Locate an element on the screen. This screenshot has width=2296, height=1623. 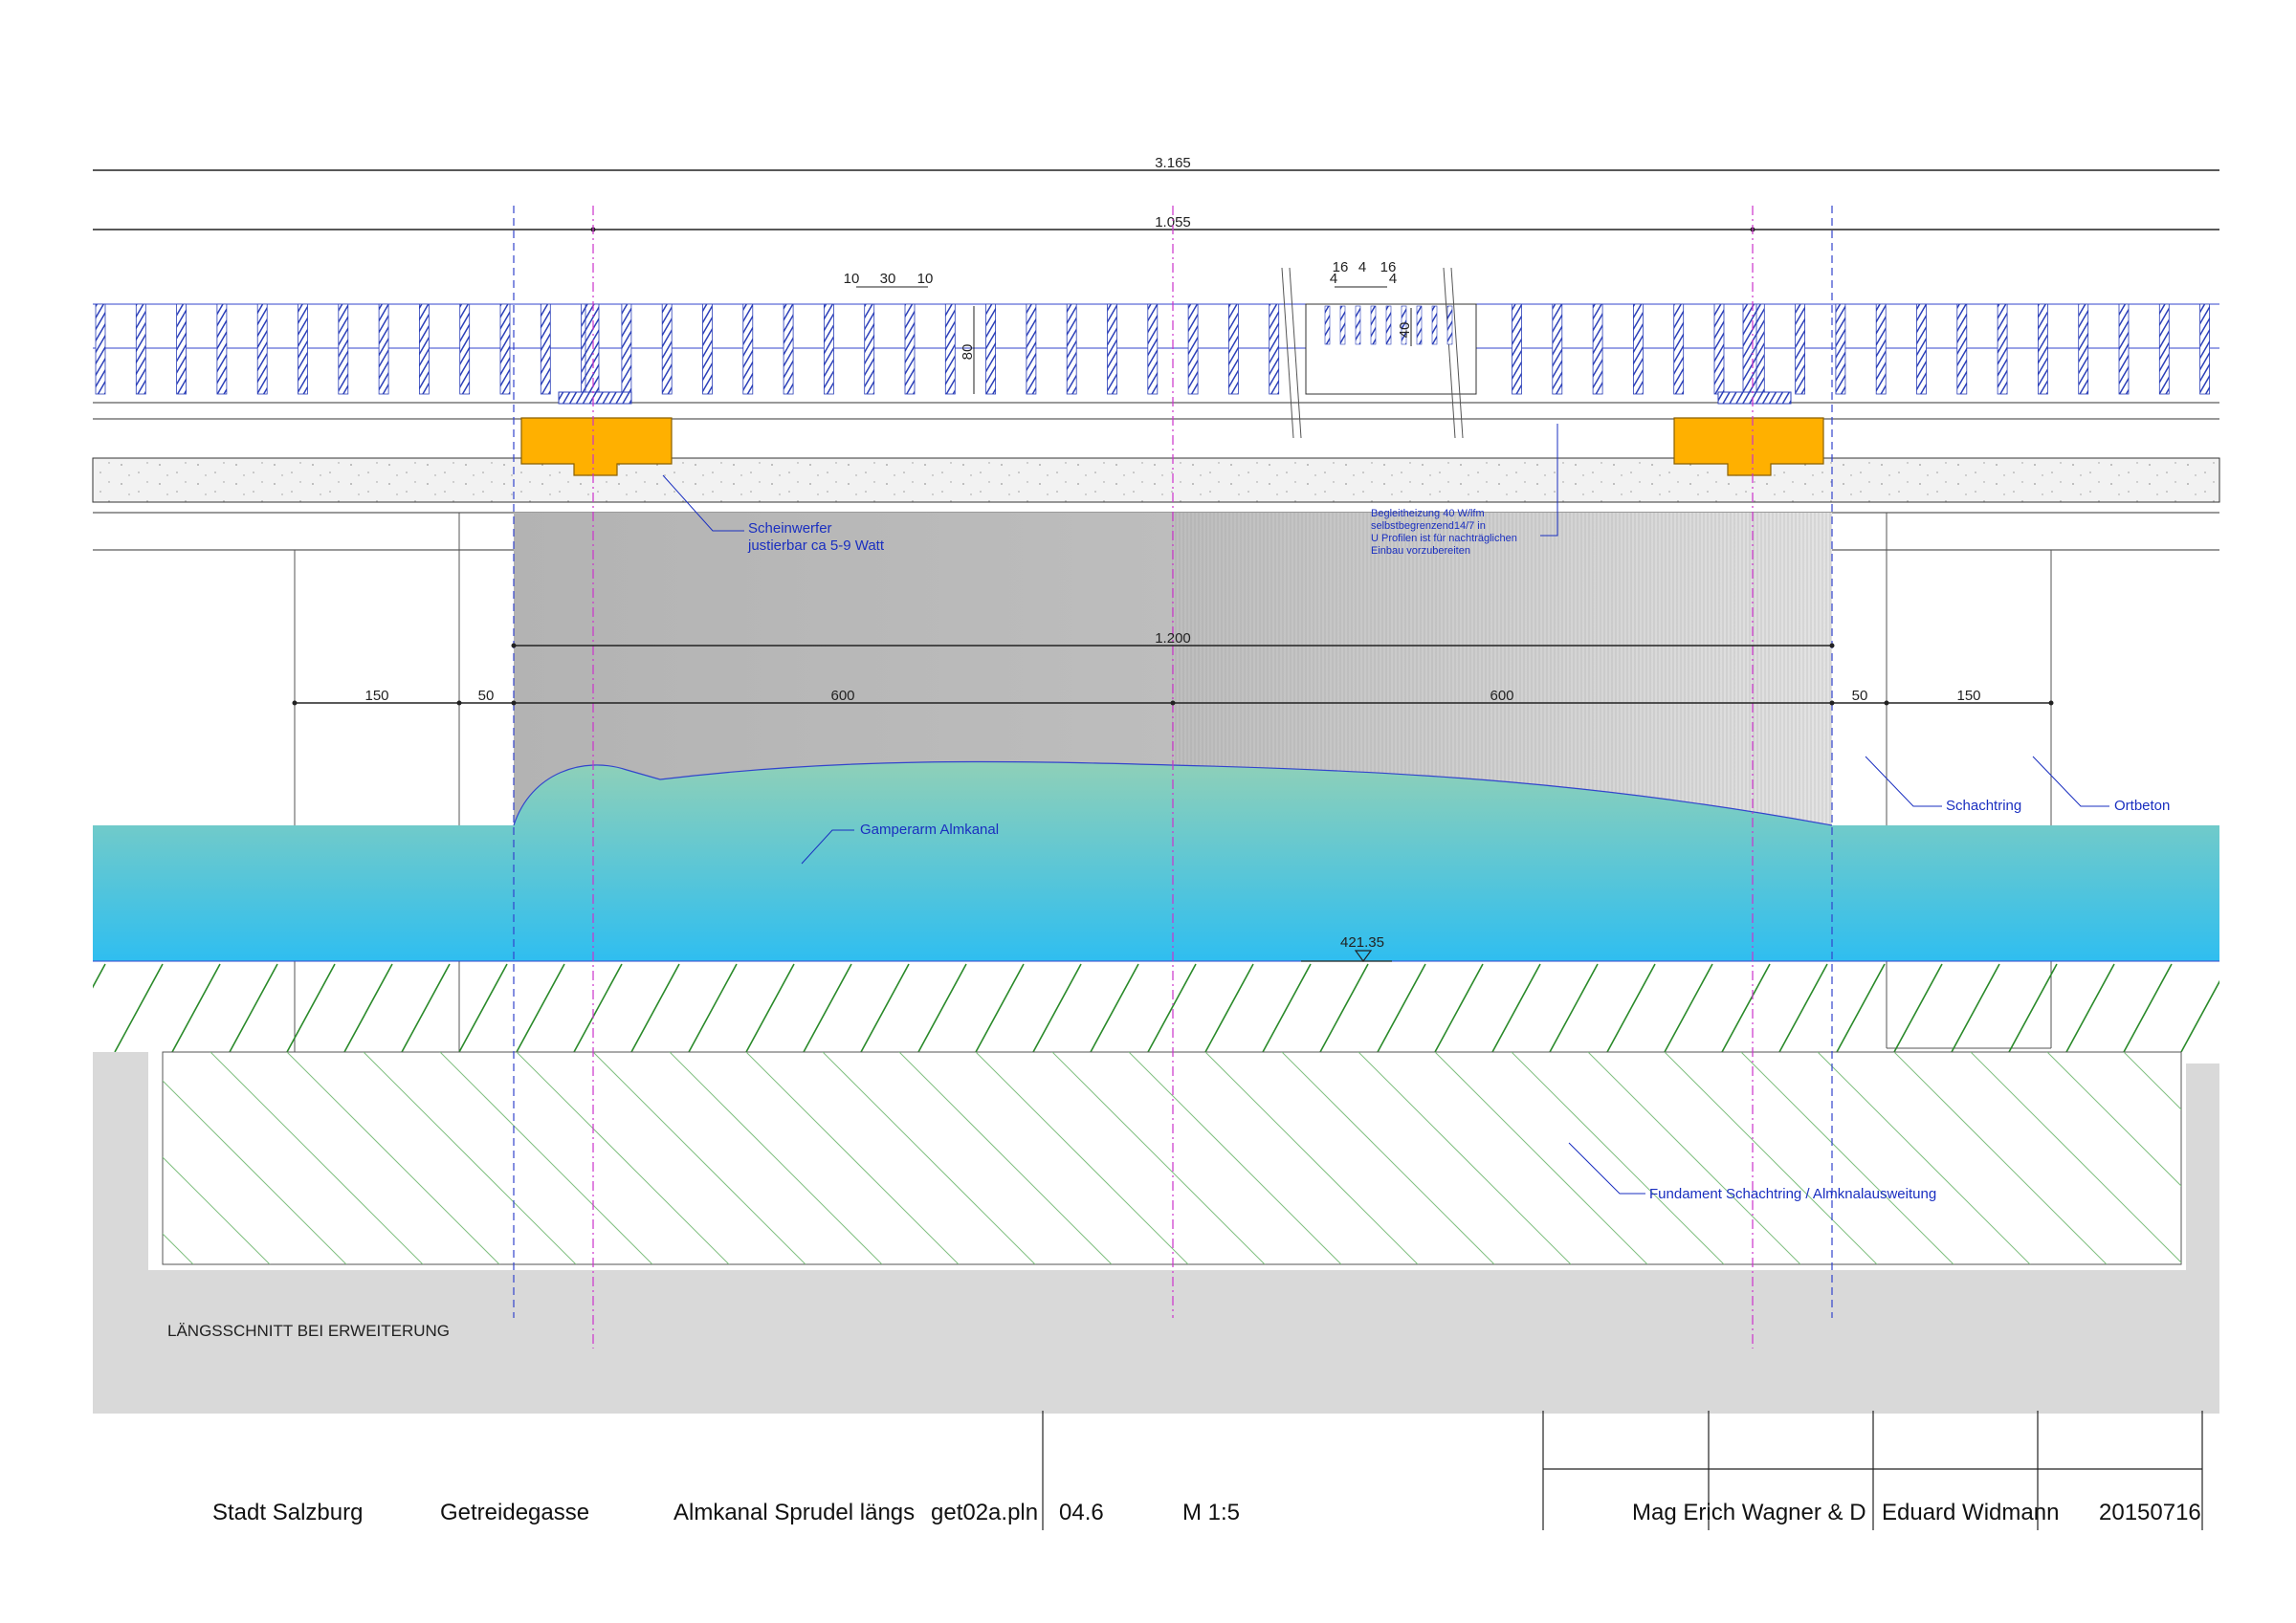
seg-left-inner-label: 50 is located at coordinates (486, 696).